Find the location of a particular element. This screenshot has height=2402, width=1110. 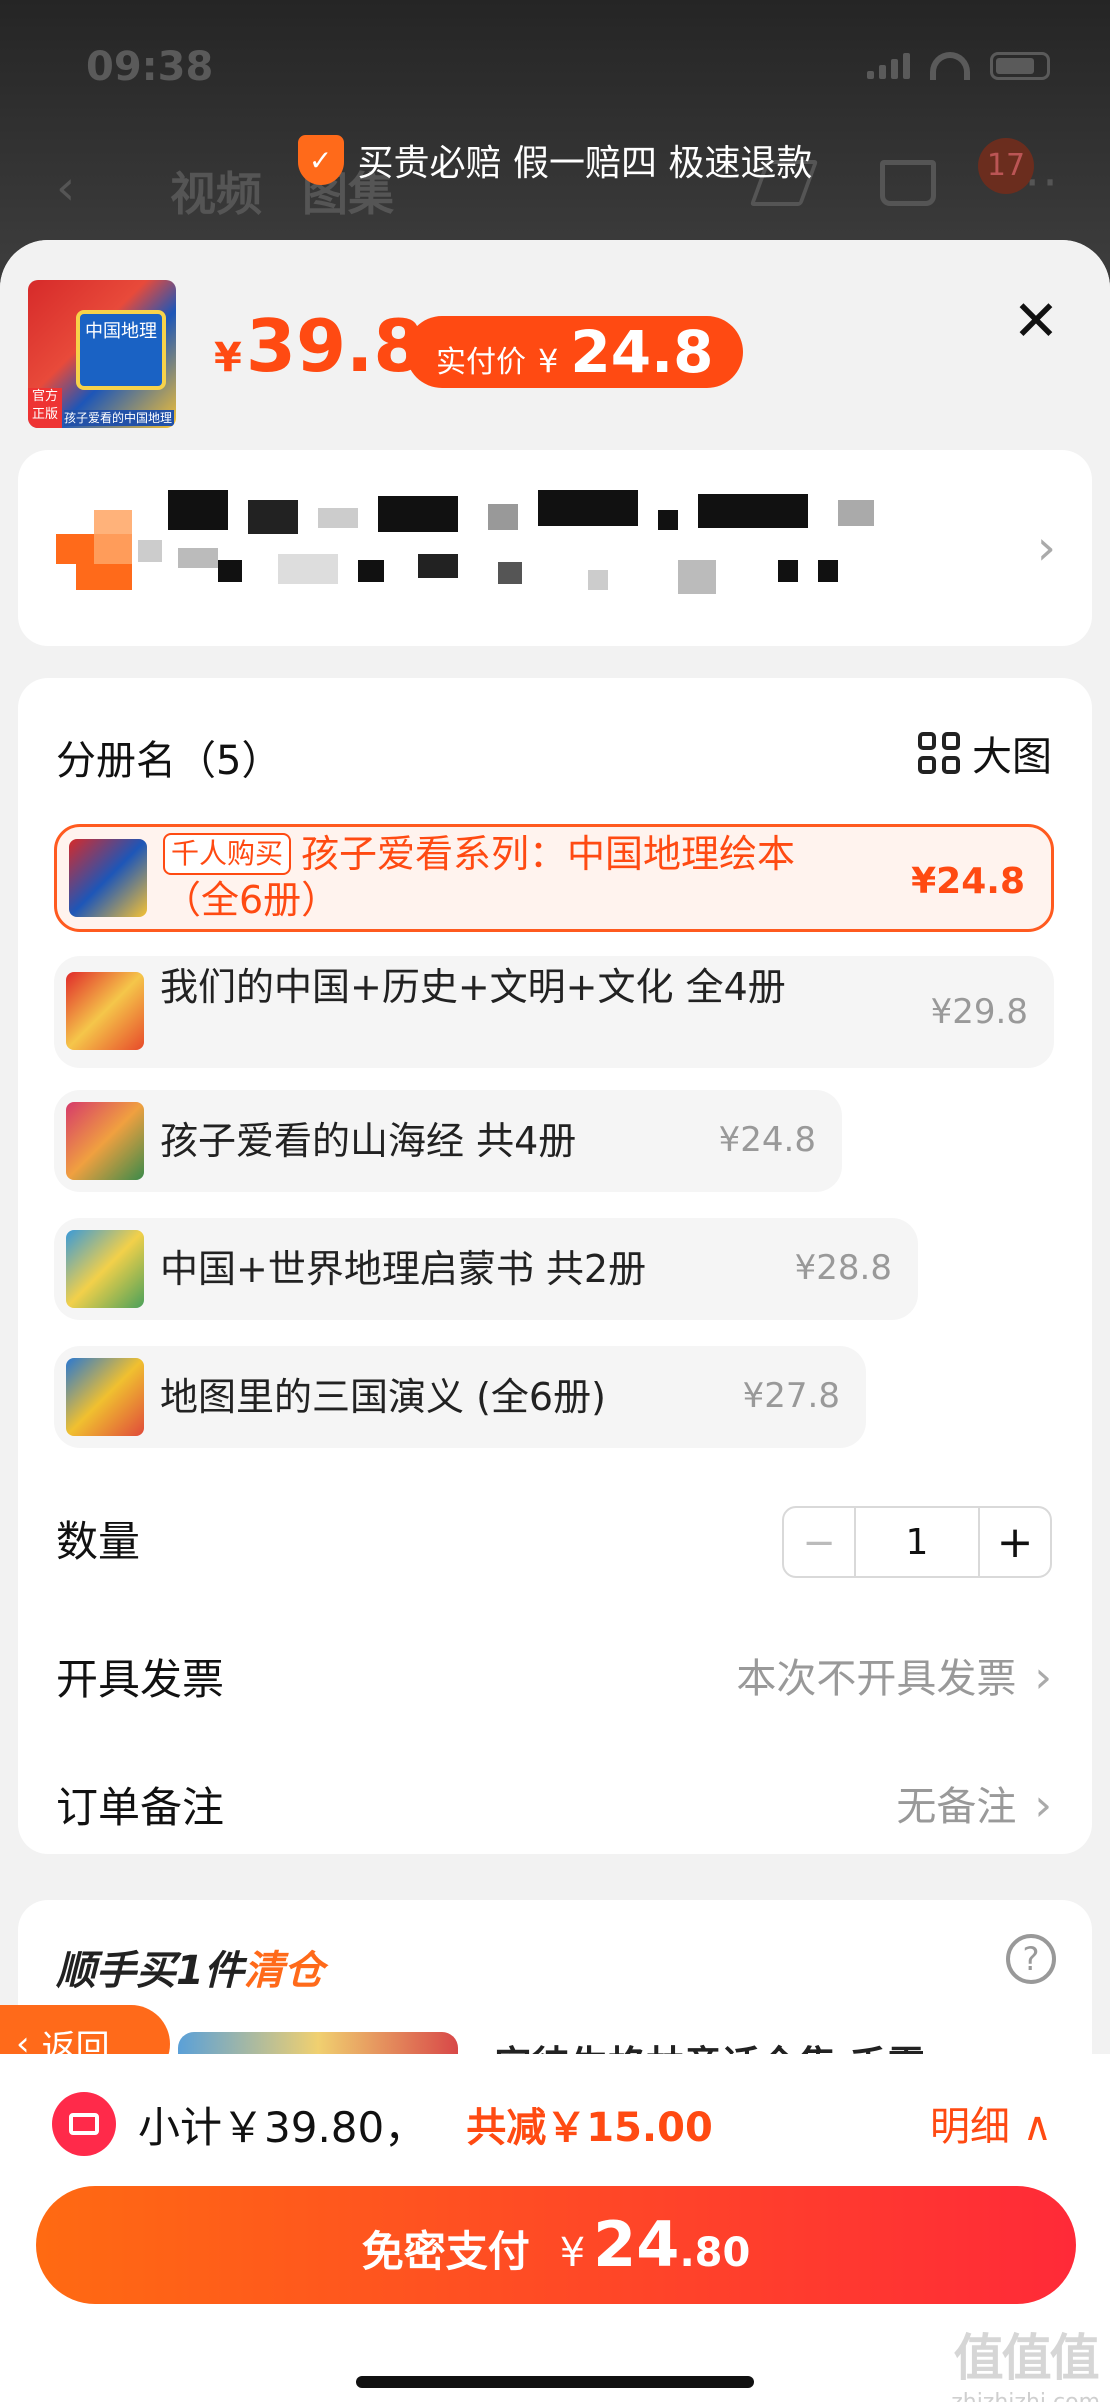

sheet-header: 中国地理 官方正版 孩子爱看的中国地理 ¥39.8 实付价 ¥ 24.8 ✕ is located at coordinates (555, 340).